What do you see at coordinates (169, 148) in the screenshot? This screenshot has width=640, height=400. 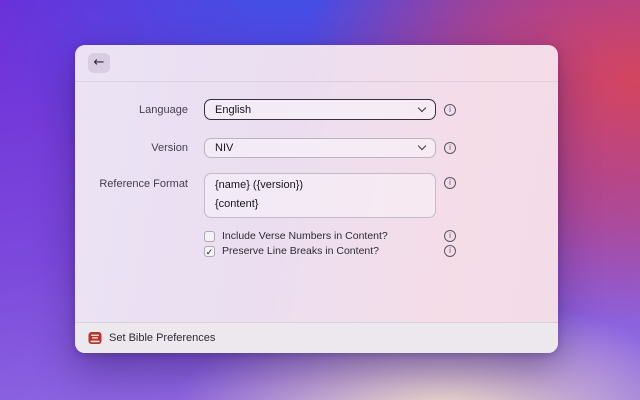 I see `version-label: Version` at bounding box center [169, 148].